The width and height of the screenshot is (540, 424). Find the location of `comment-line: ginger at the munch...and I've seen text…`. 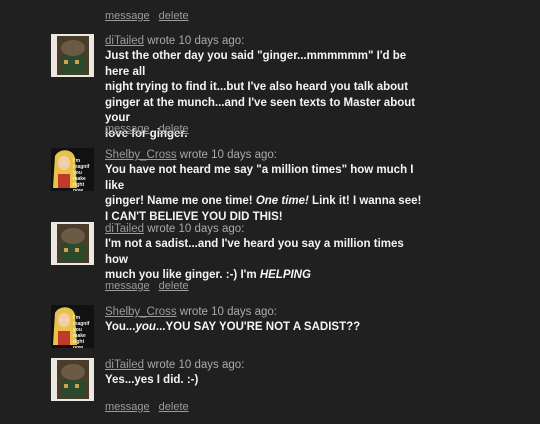

comment-line: ginger at the munch...and I've seen text… is located at coordinates (260, 110).